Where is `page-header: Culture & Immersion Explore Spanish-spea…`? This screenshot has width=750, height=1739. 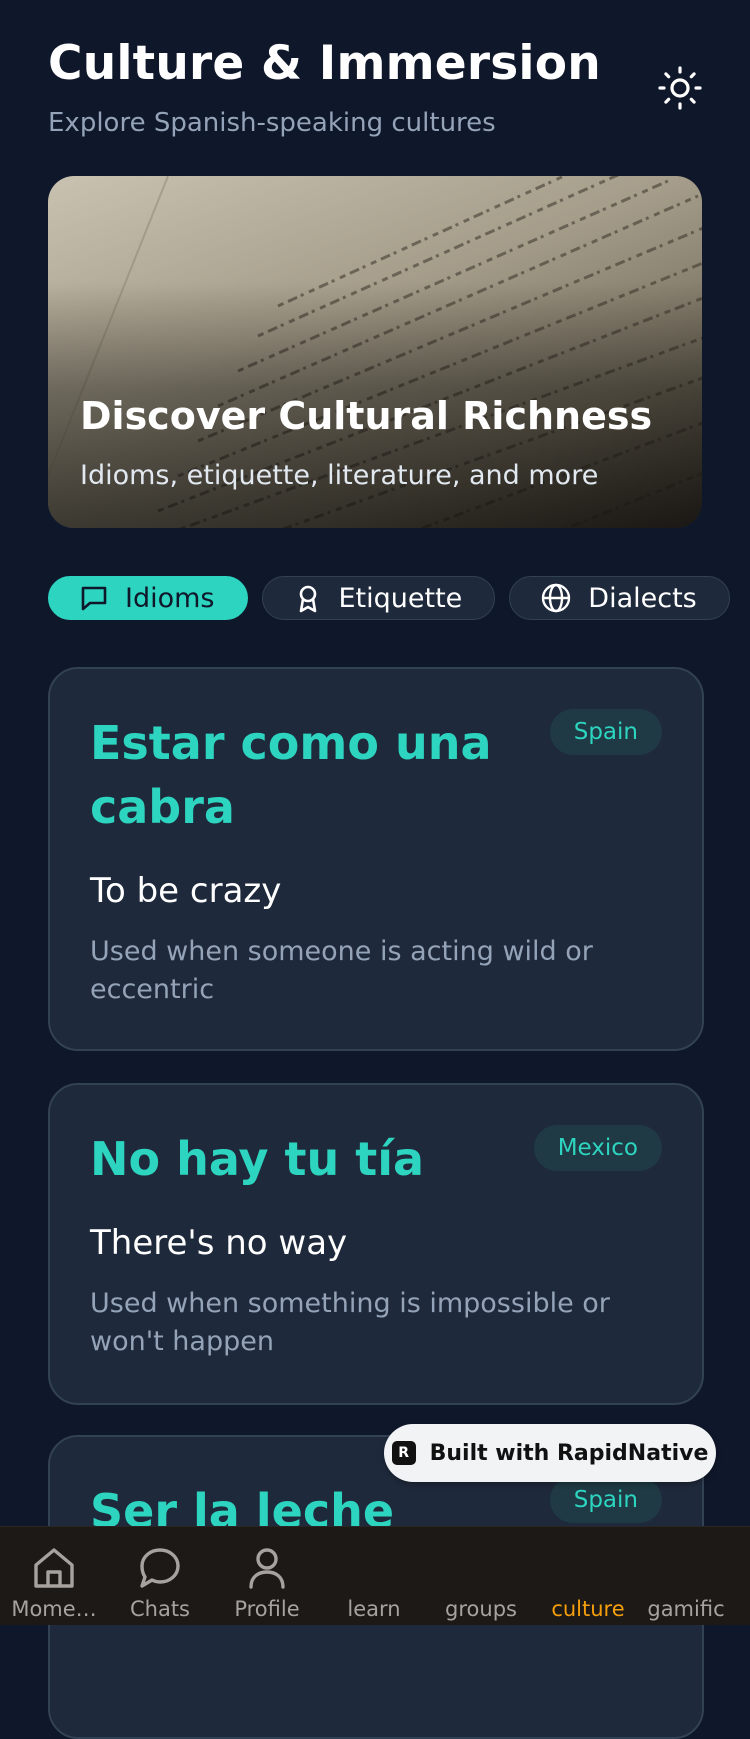
page-header: Culture & Immersion Explore Spanish-spea… is located at coordinates (375, 86).